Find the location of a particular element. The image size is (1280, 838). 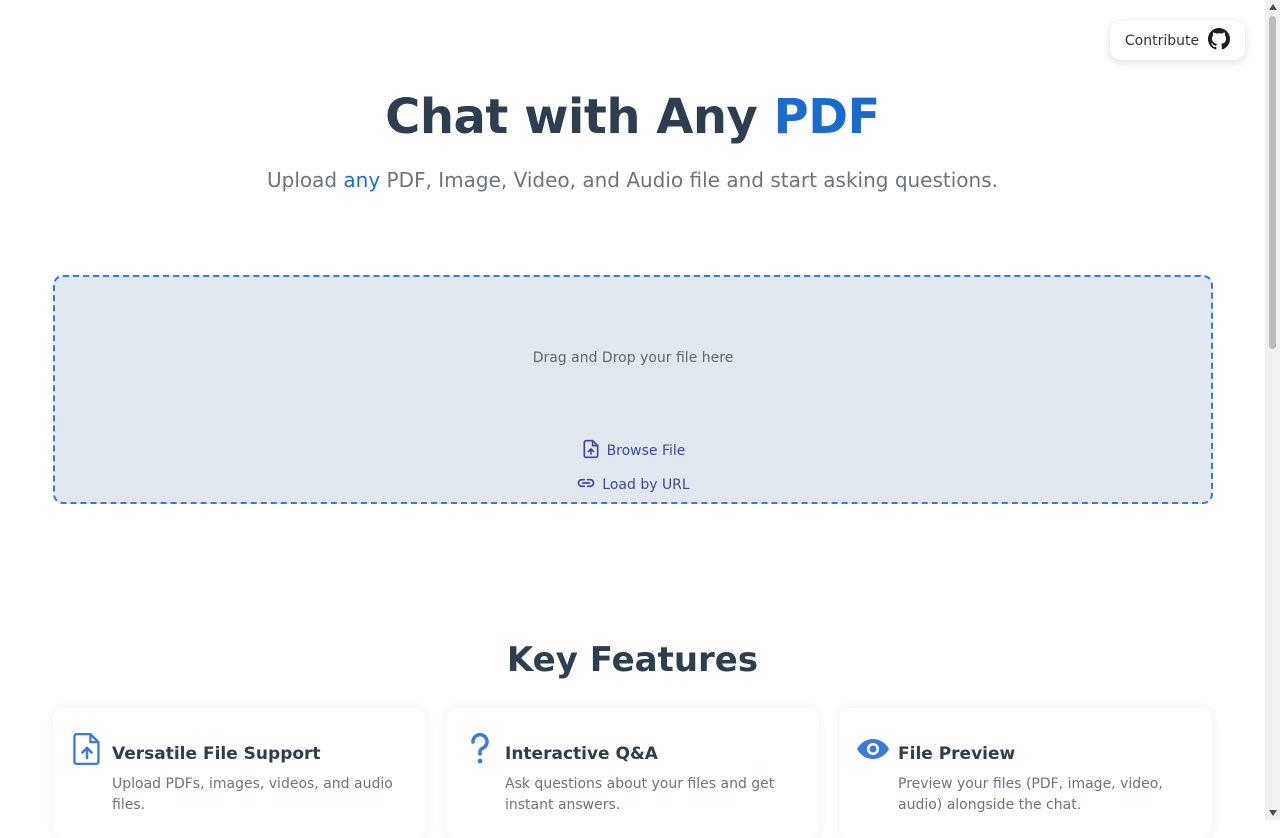

load-by-url-label: Load by URL is located at coordinates (646, 485).